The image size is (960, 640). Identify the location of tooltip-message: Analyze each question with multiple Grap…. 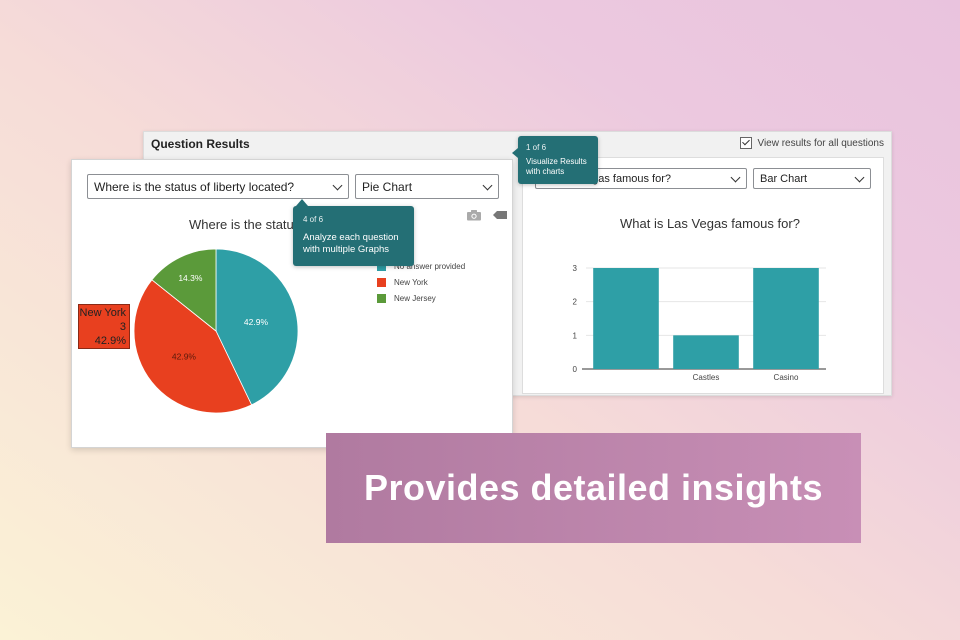
(351, 243).